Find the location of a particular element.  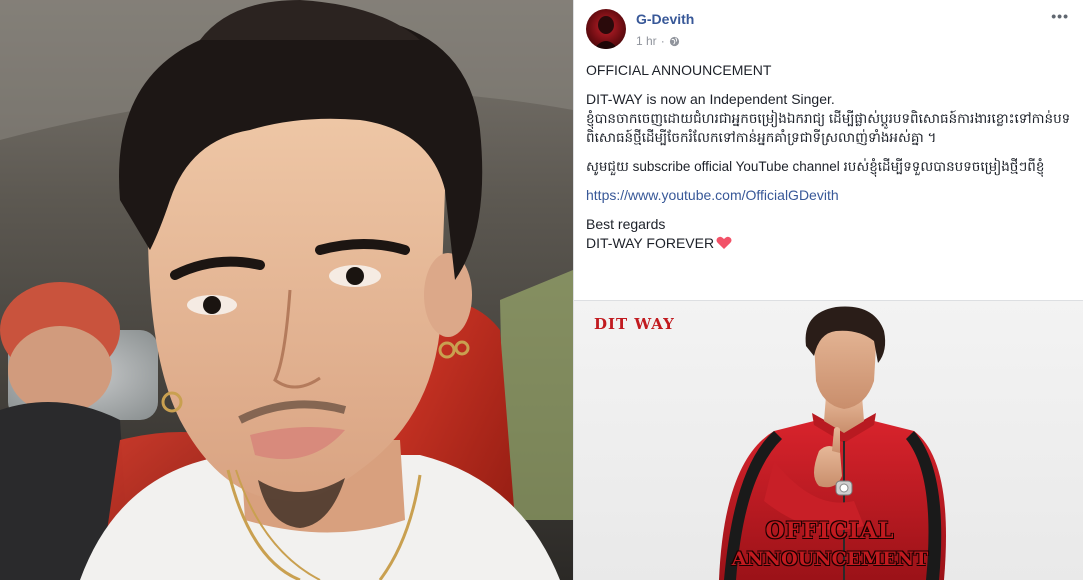

dit-way-logo: DIT WAY is located at coordinates (634, 324).